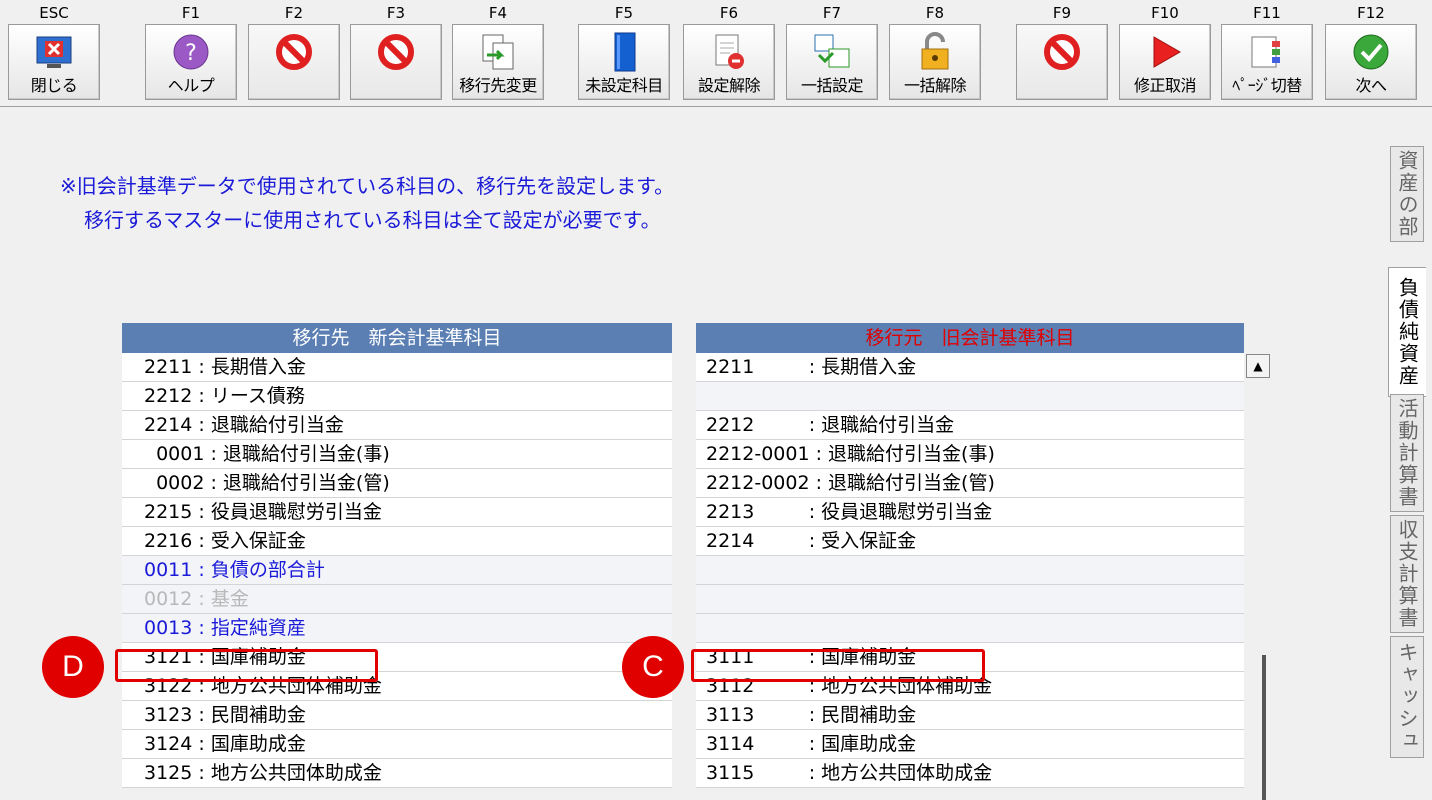 This screenshot has width=1432, height=800. What do you see at coordinates (1407, 453) in the screenshot?
I see `side-tab-3: 活動計算書` at bounding box center [1407, 453].